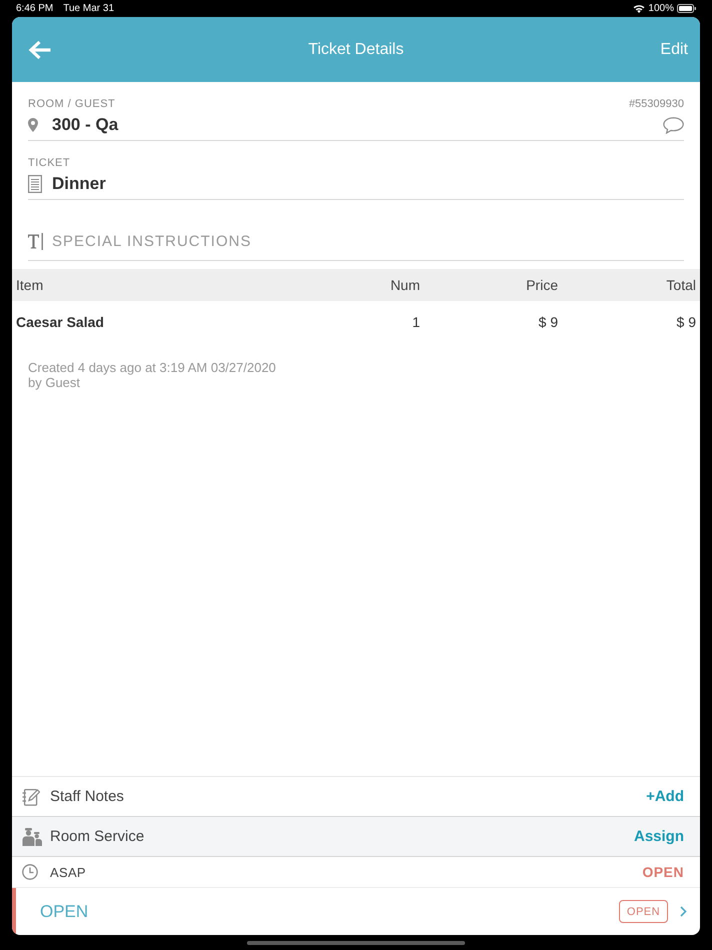 The image size is (712, 950). I want to click on field-value: 300 - Qa, so click(85, 125).